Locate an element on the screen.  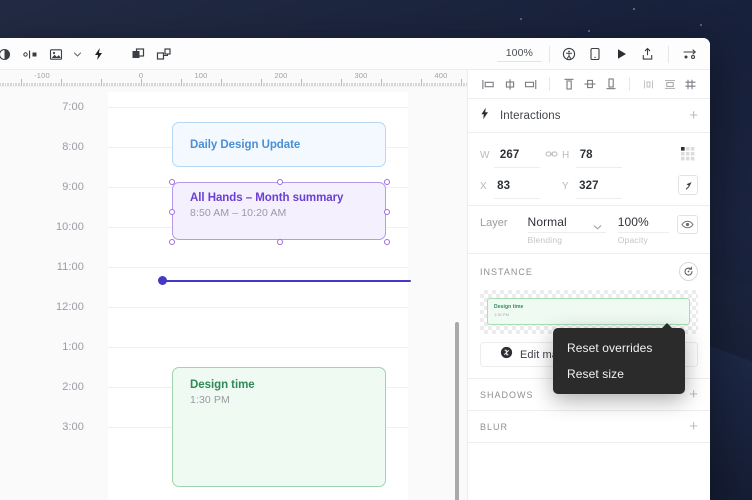
align-middle-vertical-icon is located at coordinates (589, 84).